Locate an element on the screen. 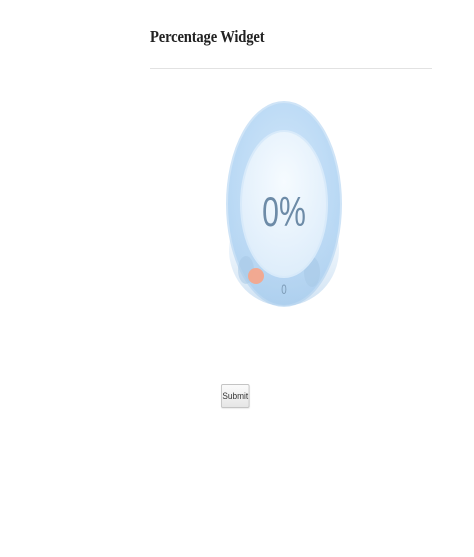  slider-handle is located at coordinates (256, 276).